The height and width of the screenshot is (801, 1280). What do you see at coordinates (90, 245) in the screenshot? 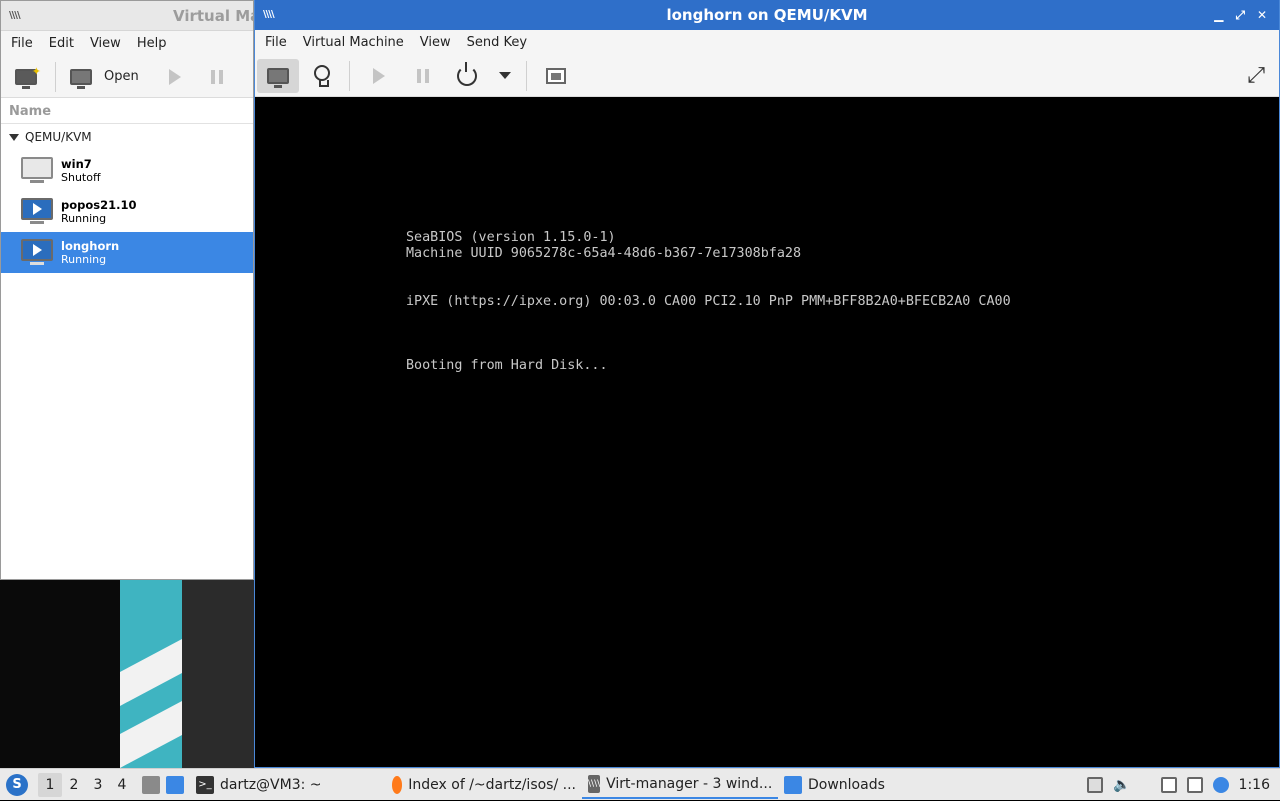
I see `vm-name: longhorn` at bounding box center [90, 245].